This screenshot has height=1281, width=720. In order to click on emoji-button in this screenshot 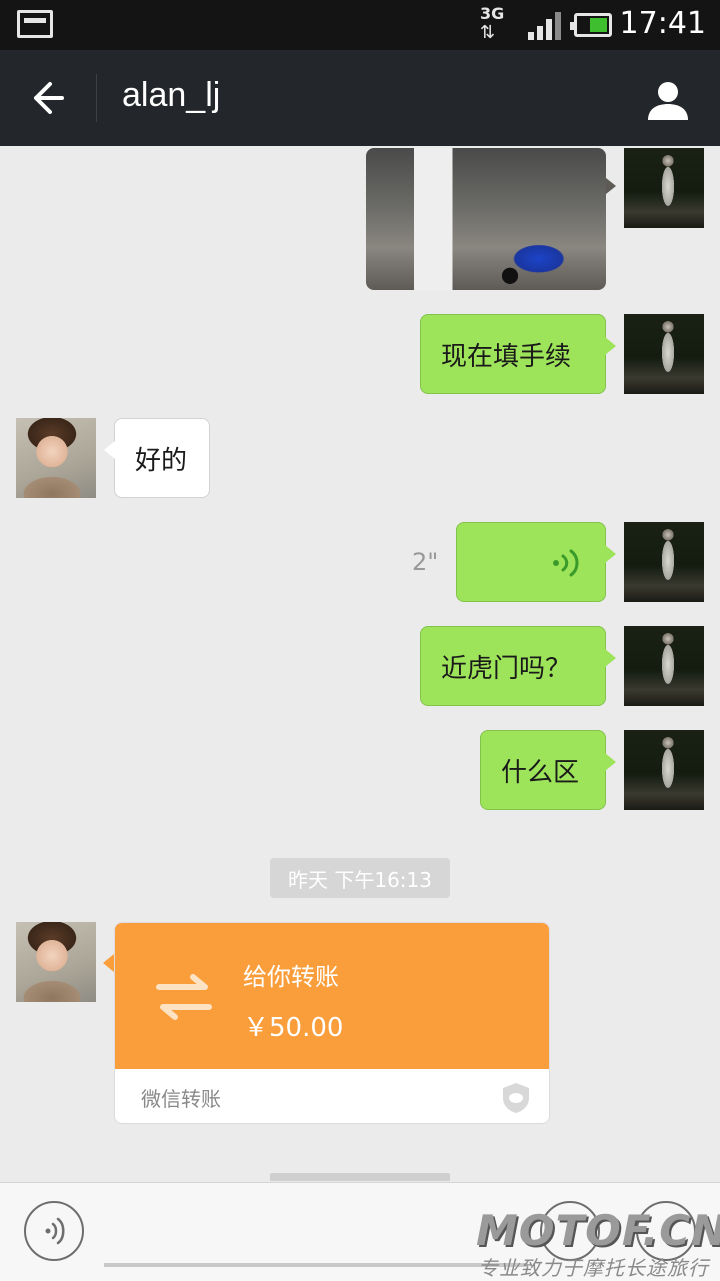, I will do `click(570, 1231)`.